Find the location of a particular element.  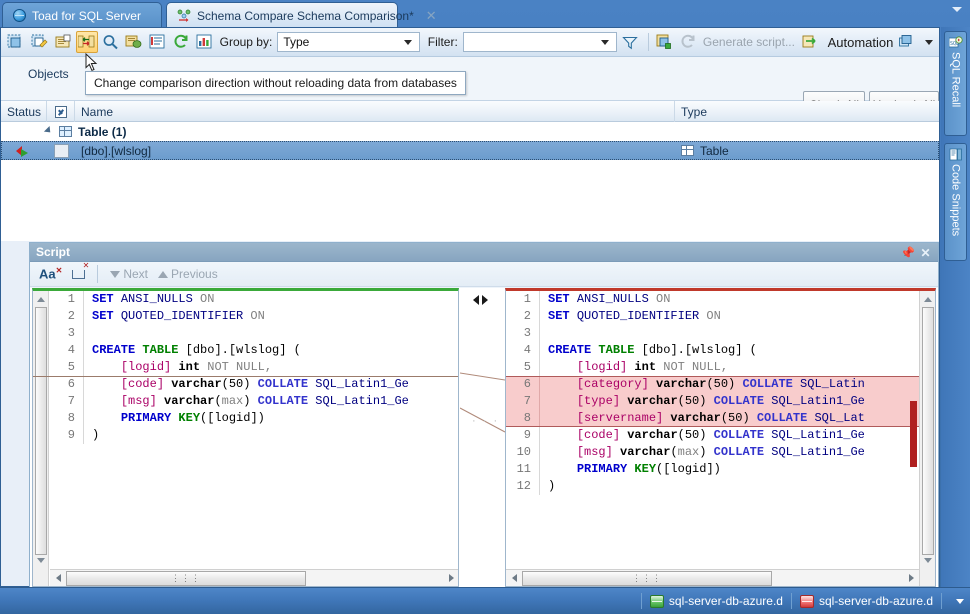

left-pane-vertical-scrollbar is located at coordinates (41, 438).